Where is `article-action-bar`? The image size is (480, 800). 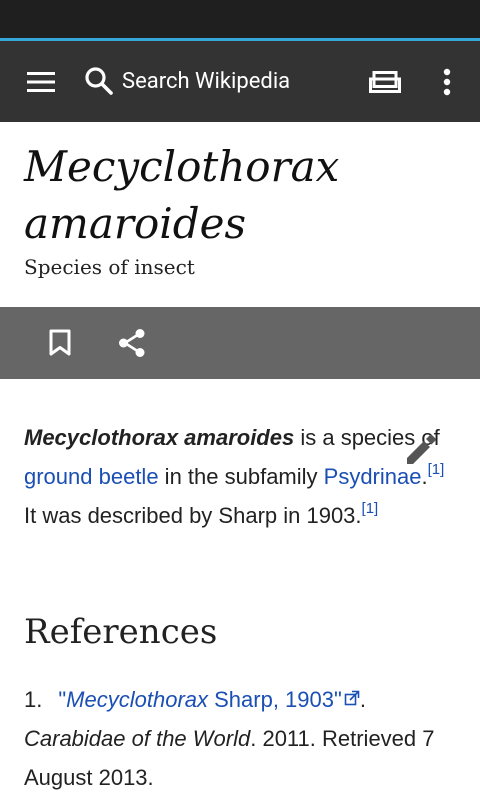 article-action-bar is located at coordinates (240, 343).